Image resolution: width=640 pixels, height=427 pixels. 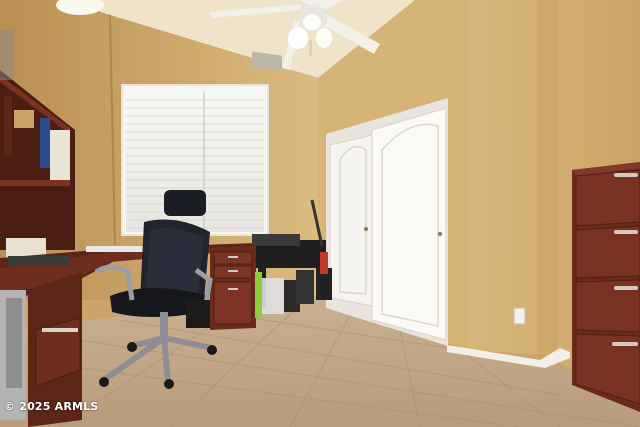 What do you see at coordinates (51, 406) in the screenshot?
I see `photo-watermark: © 2025 ARMLS` at bounding box center [51, 406].